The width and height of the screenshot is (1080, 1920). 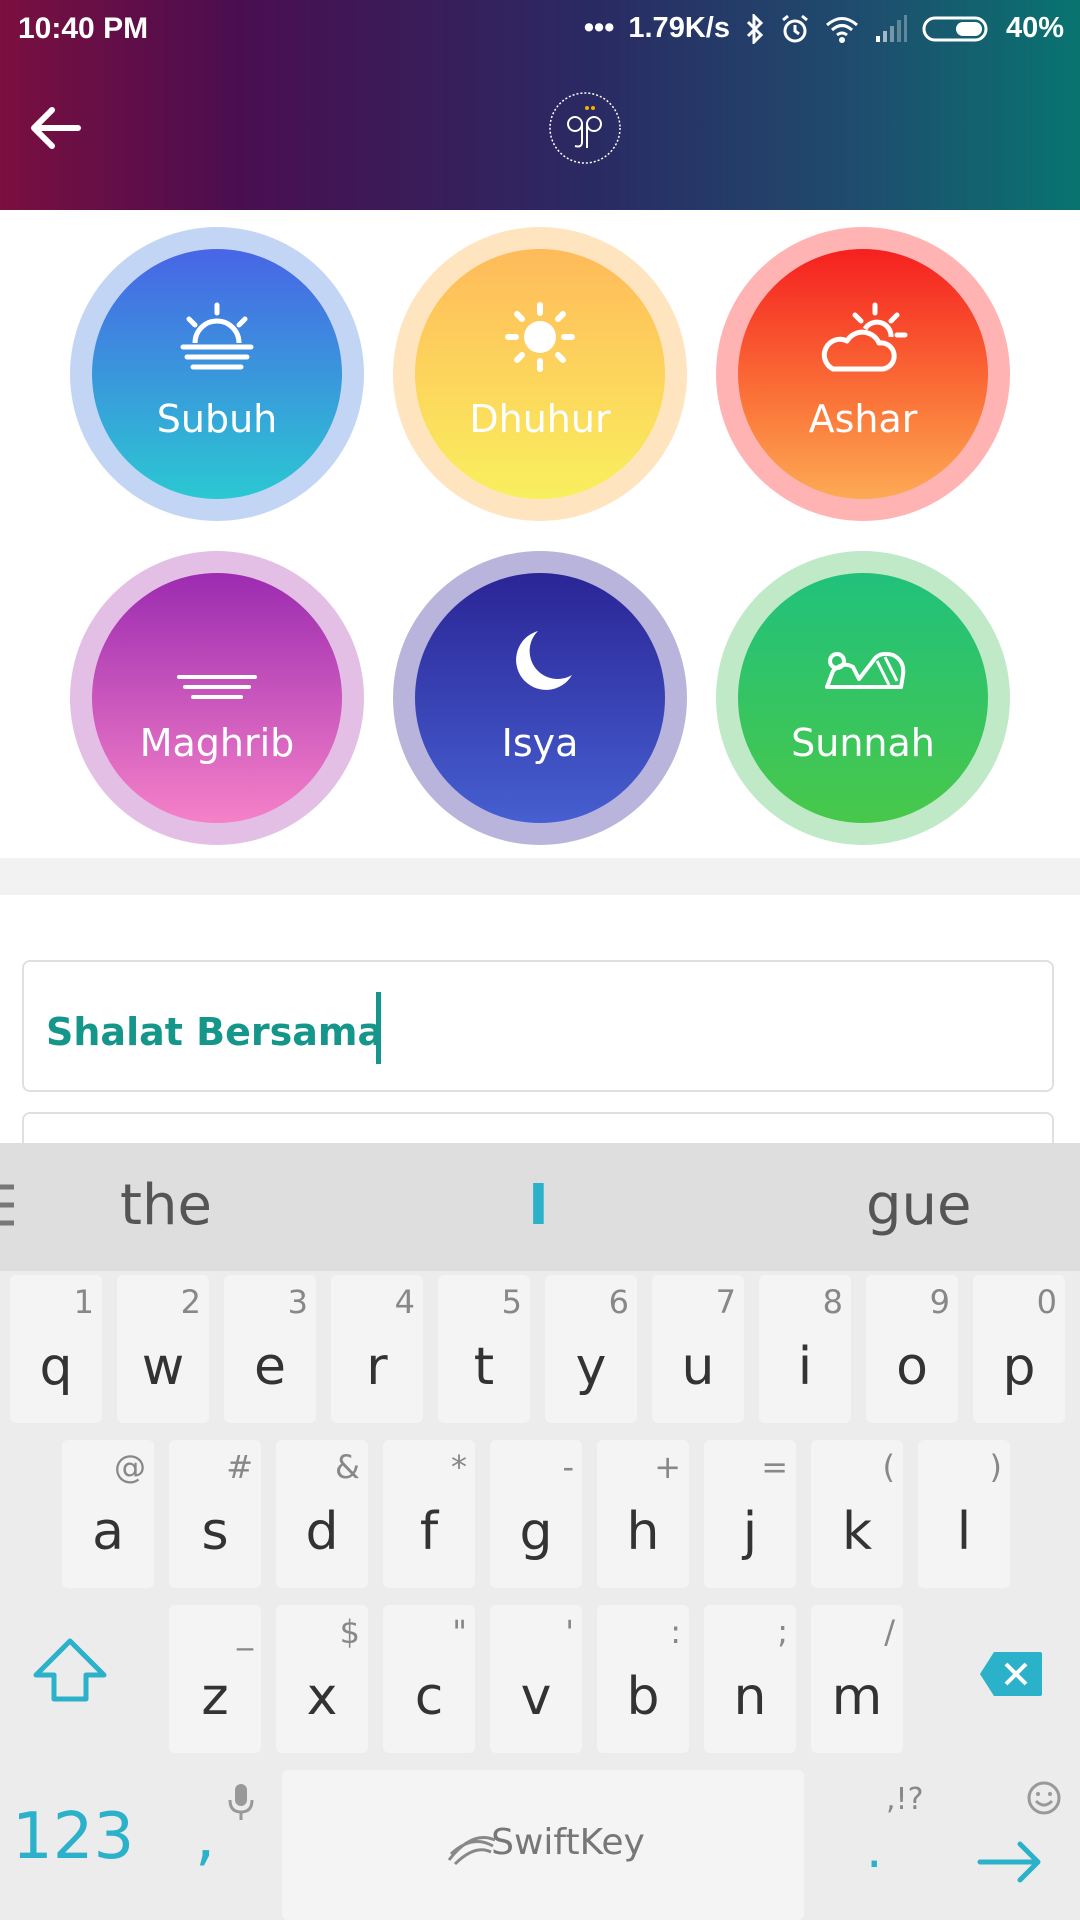 I want to click on prayer-isya: Isya, so click(x=540, y=698).